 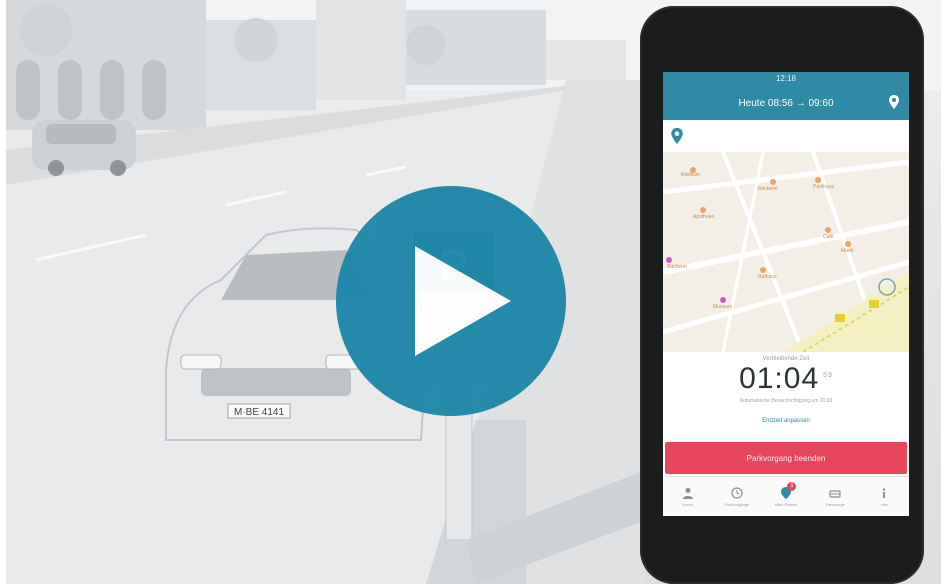 I want to click on map-poi: Rathaus, so click(x=767, y=277).